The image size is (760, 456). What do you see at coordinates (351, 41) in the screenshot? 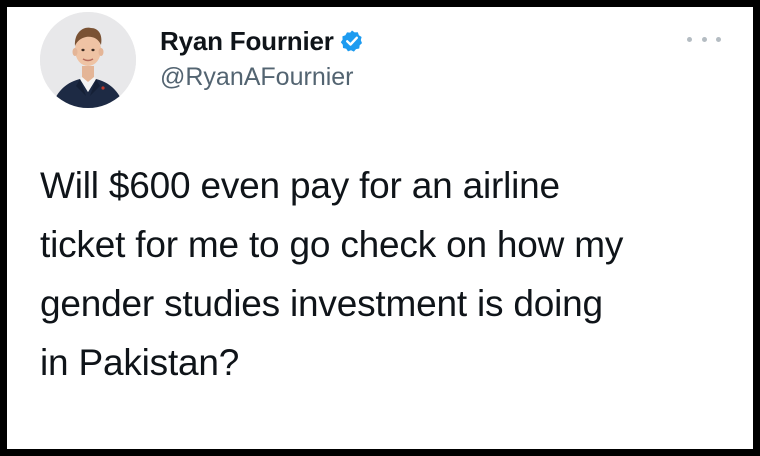
I see `verified-badge-icon` at bounding box center [351, 41].